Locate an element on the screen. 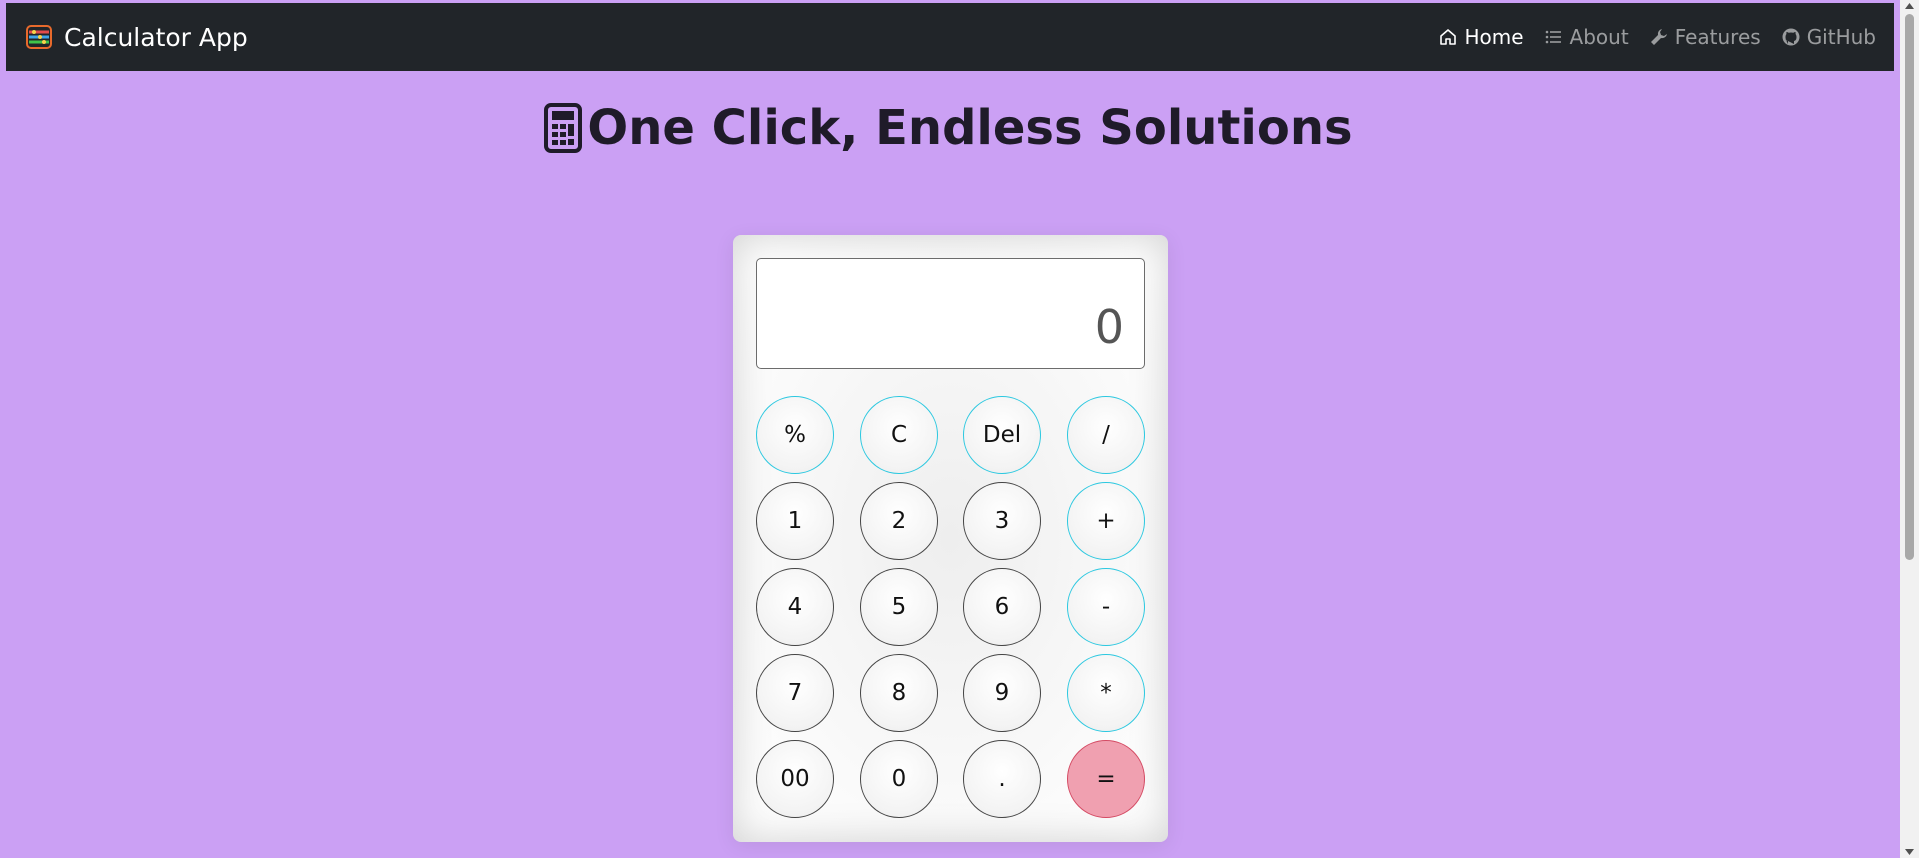  nav-github: GitHub is located at coordinates (1828, 37).